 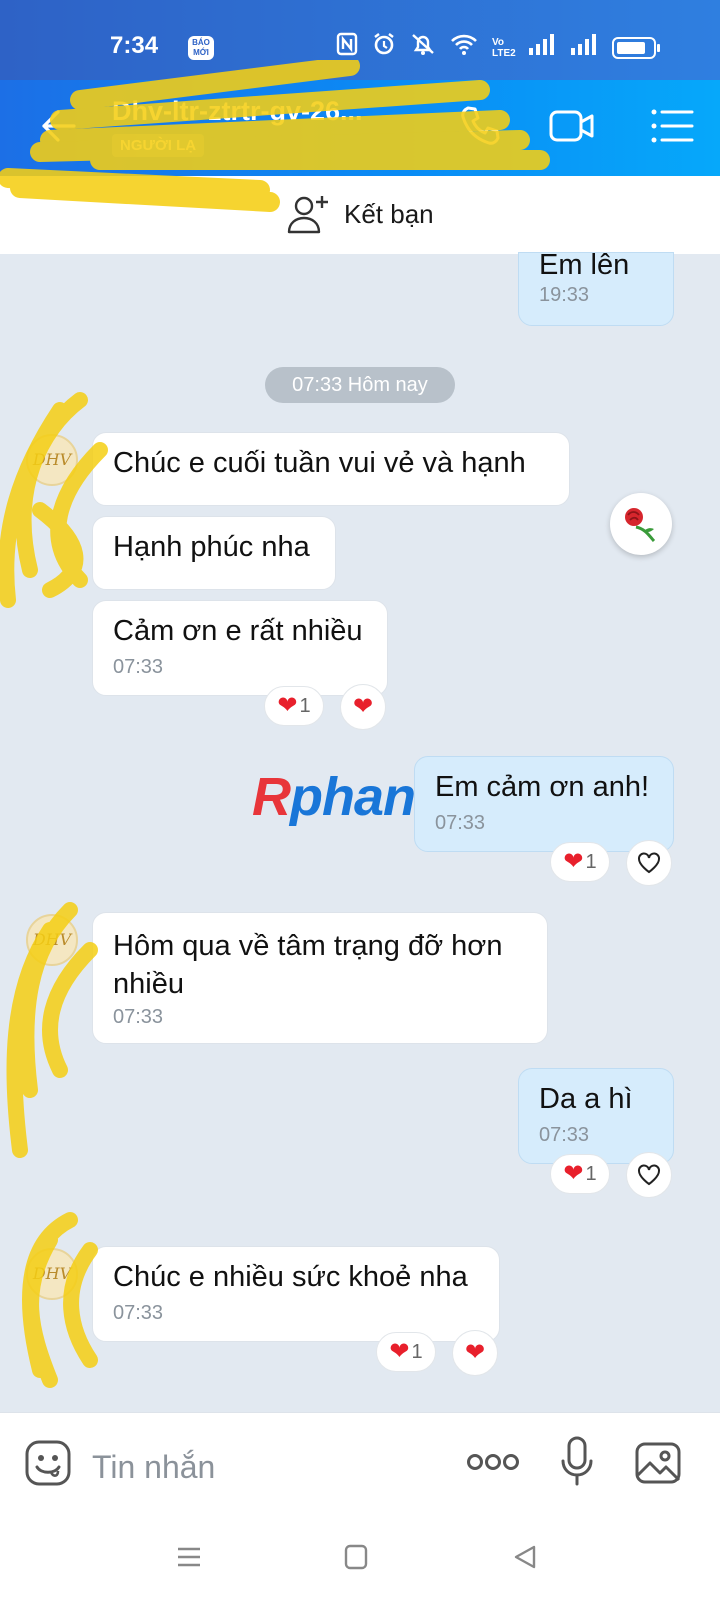 What do you see at coordinates (542, 787) in the screenshot?
I see `message-text: Em cảm ơn anh!` at bounding box center [542, 787].